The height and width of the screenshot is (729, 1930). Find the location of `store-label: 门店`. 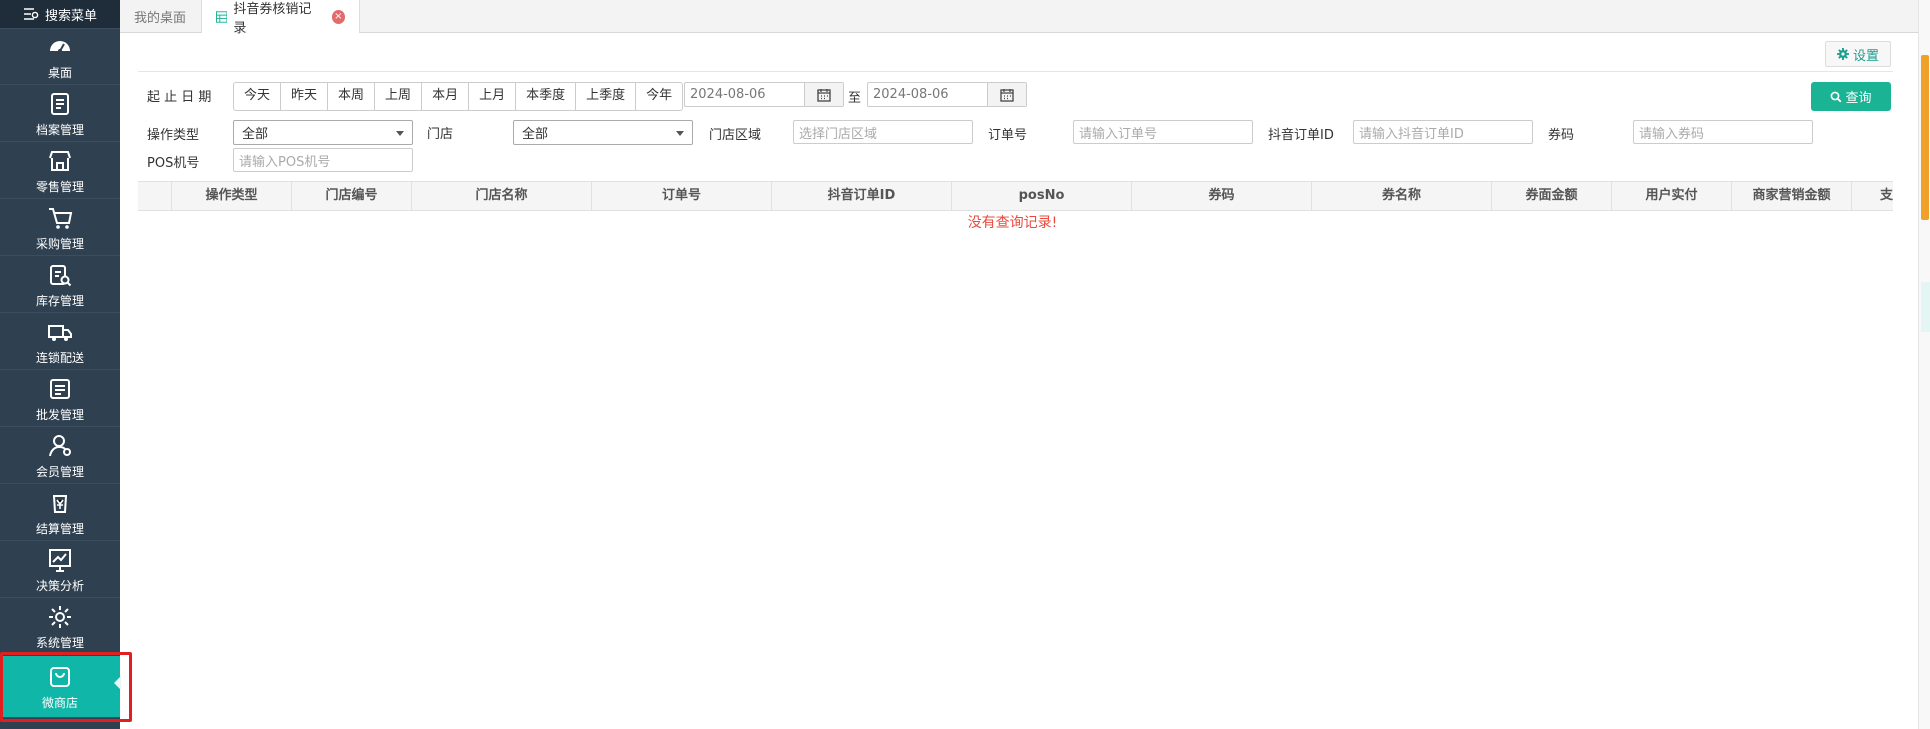

store-label: 门店 is located at coordinates (440, 134).